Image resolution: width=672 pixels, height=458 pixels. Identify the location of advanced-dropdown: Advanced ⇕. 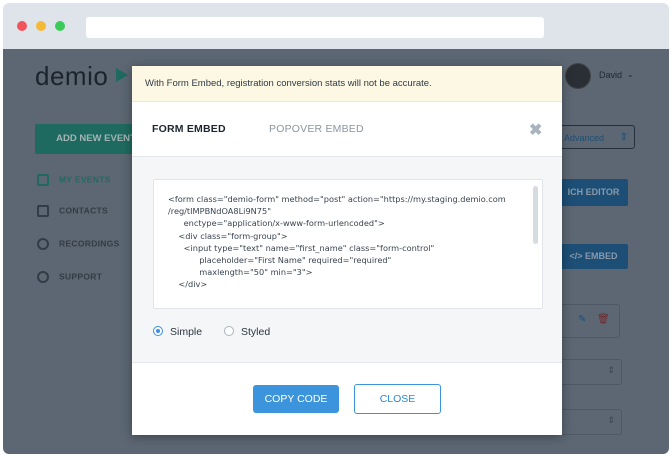
(596, 137).